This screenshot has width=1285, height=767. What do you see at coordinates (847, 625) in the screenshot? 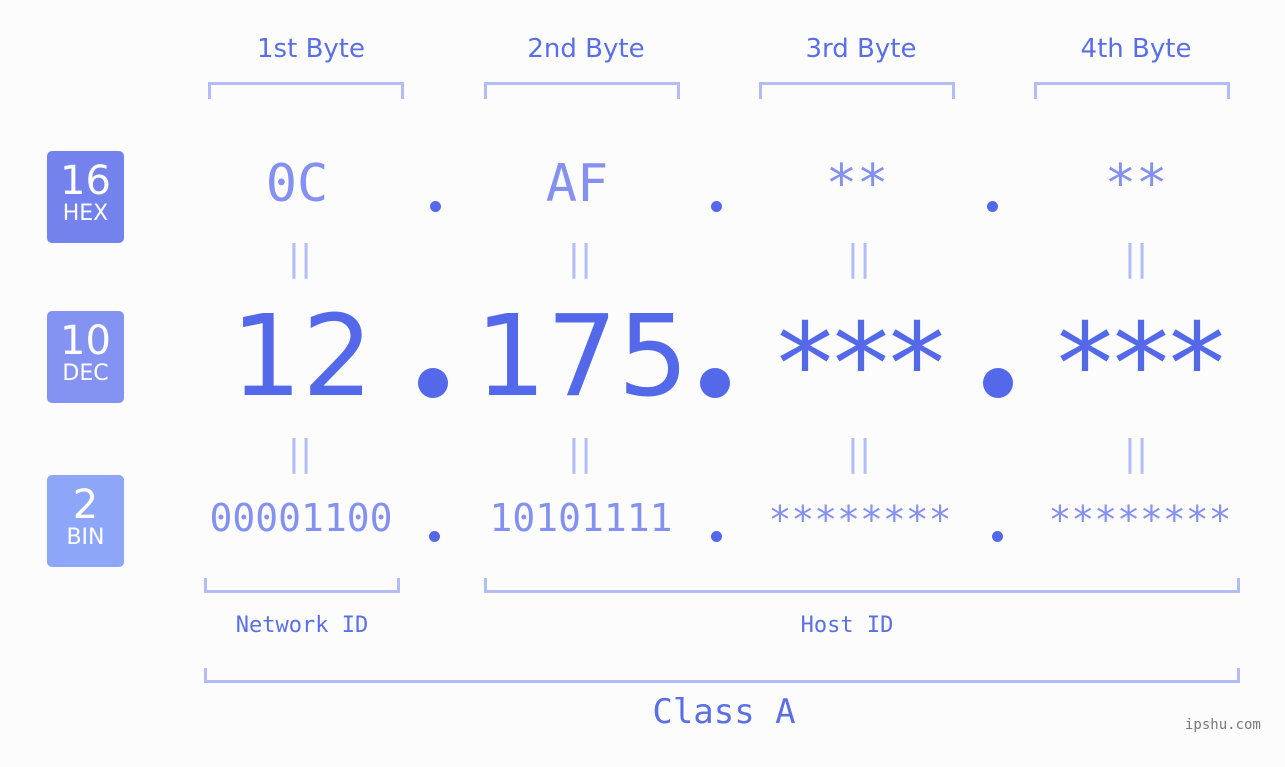
I see `host-id-label: Host ID` at bounding box center [847, 625].